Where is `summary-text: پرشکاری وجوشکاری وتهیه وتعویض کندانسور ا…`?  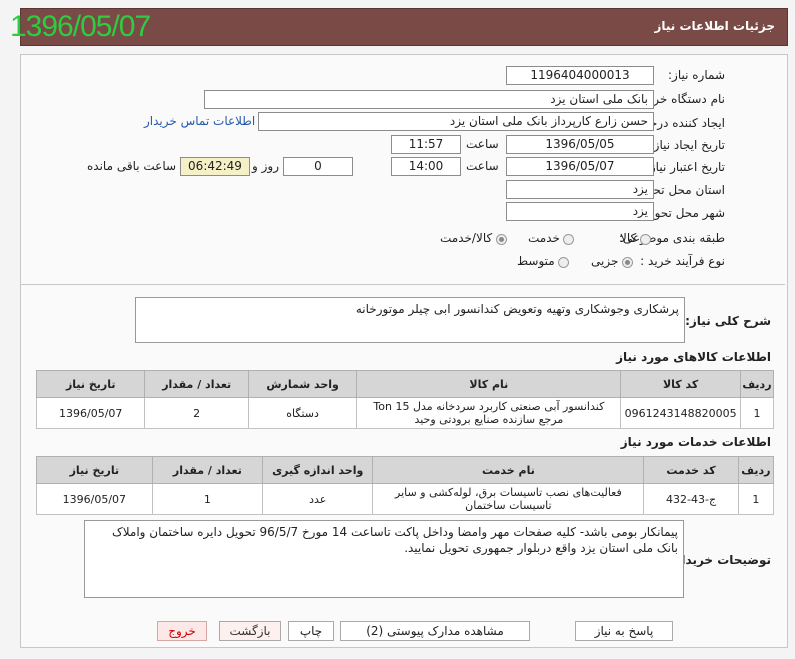
summary-text: پرشکاری وجوشکاری وتهیه وتعویض کندانسور ا… is located at coordinates (410, 320).